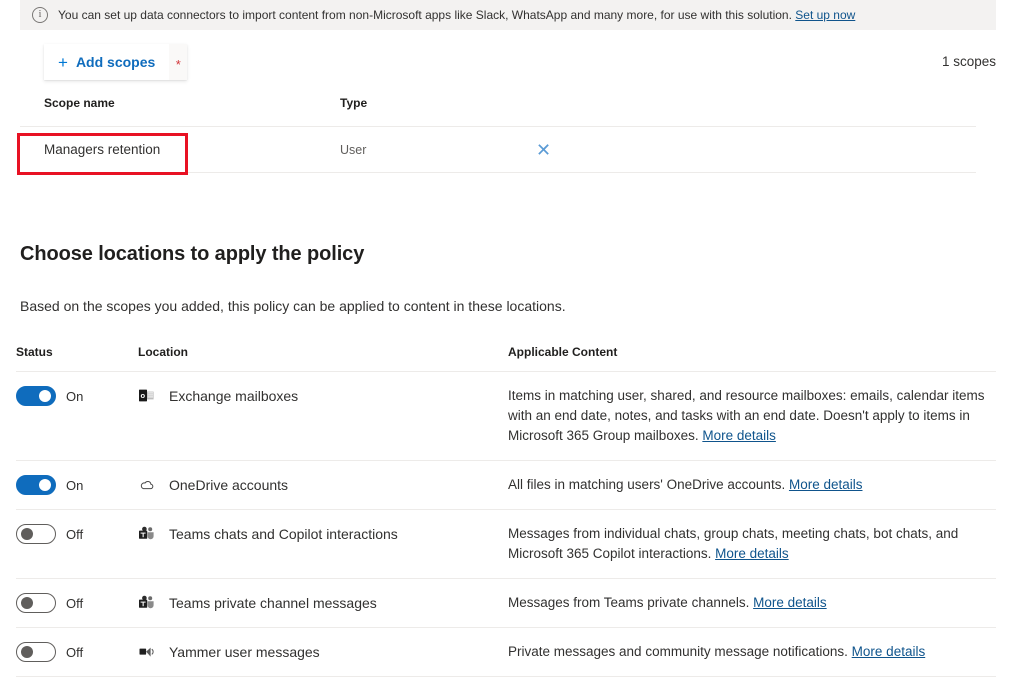 This screenshot has width=1024, height=677. Describe the element at coordinates (36, 603) in the screenshot. I see `toggle-teams-private-channels` at that location.